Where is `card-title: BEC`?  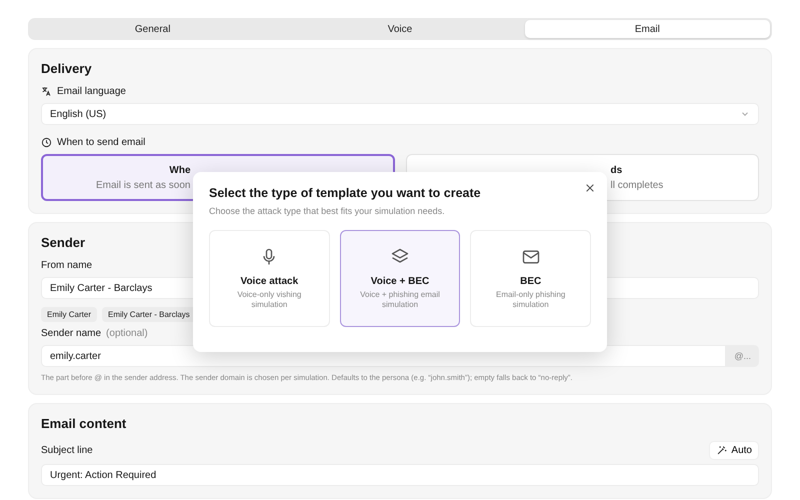 card-title: BEC is located at coordinates (531, 281).